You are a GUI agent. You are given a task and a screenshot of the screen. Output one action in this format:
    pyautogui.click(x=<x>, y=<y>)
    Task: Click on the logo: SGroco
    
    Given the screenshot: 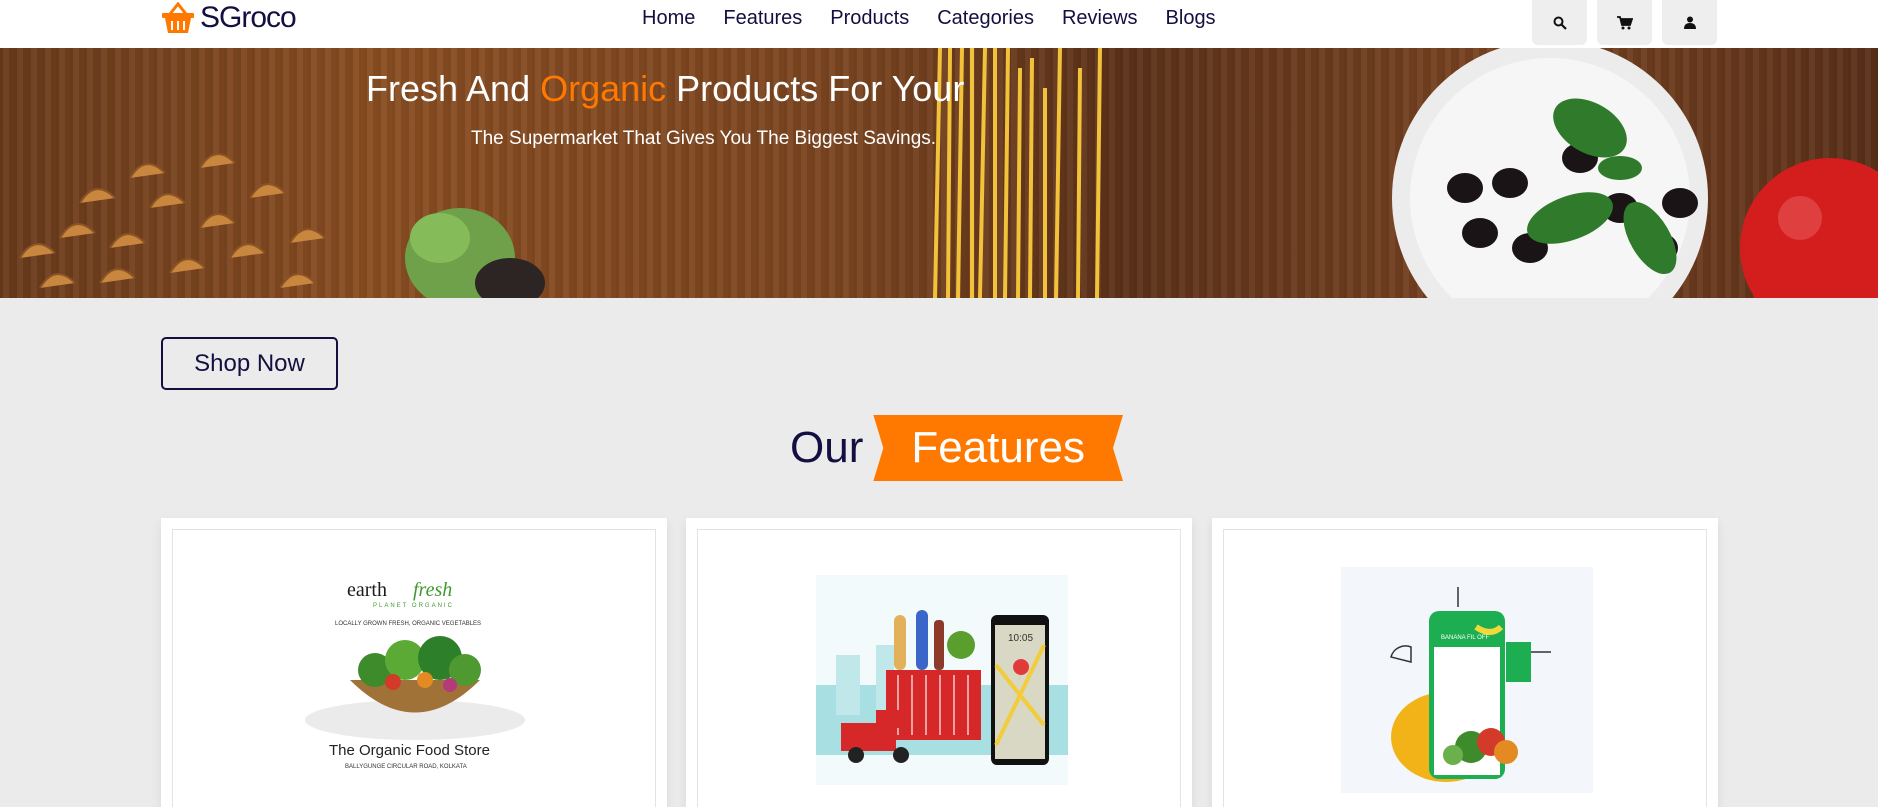 What is the action you would take?
    pyautogui.click(x=228, y=18)
    